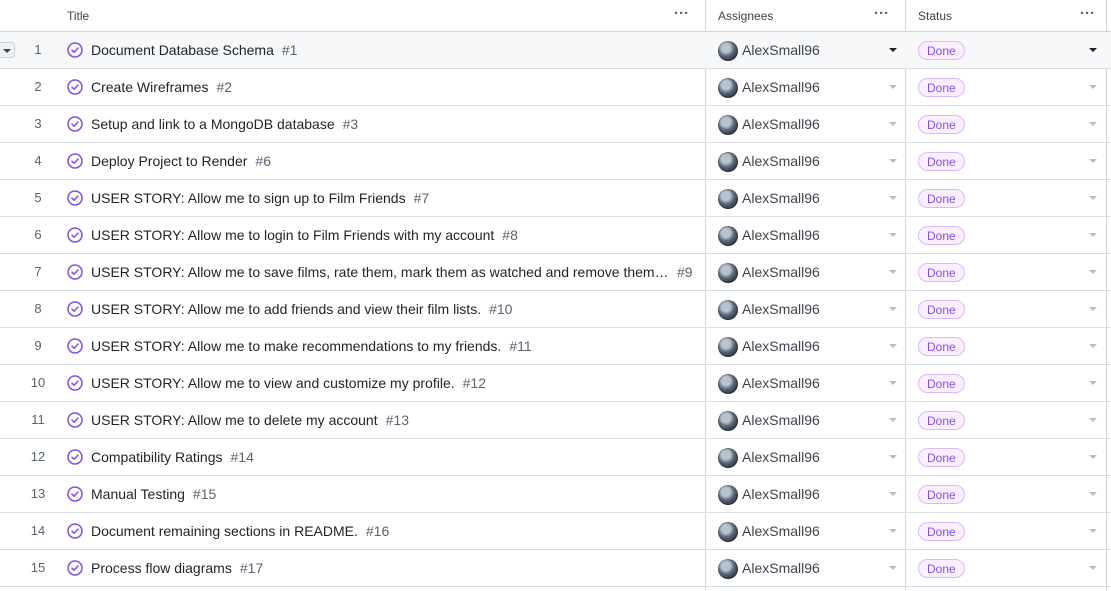 The image size is (1111, 591). Describe the element at coordinates (805, 15) in the screenshot. I see `column-header-assignees: Assignees ···` at that location.